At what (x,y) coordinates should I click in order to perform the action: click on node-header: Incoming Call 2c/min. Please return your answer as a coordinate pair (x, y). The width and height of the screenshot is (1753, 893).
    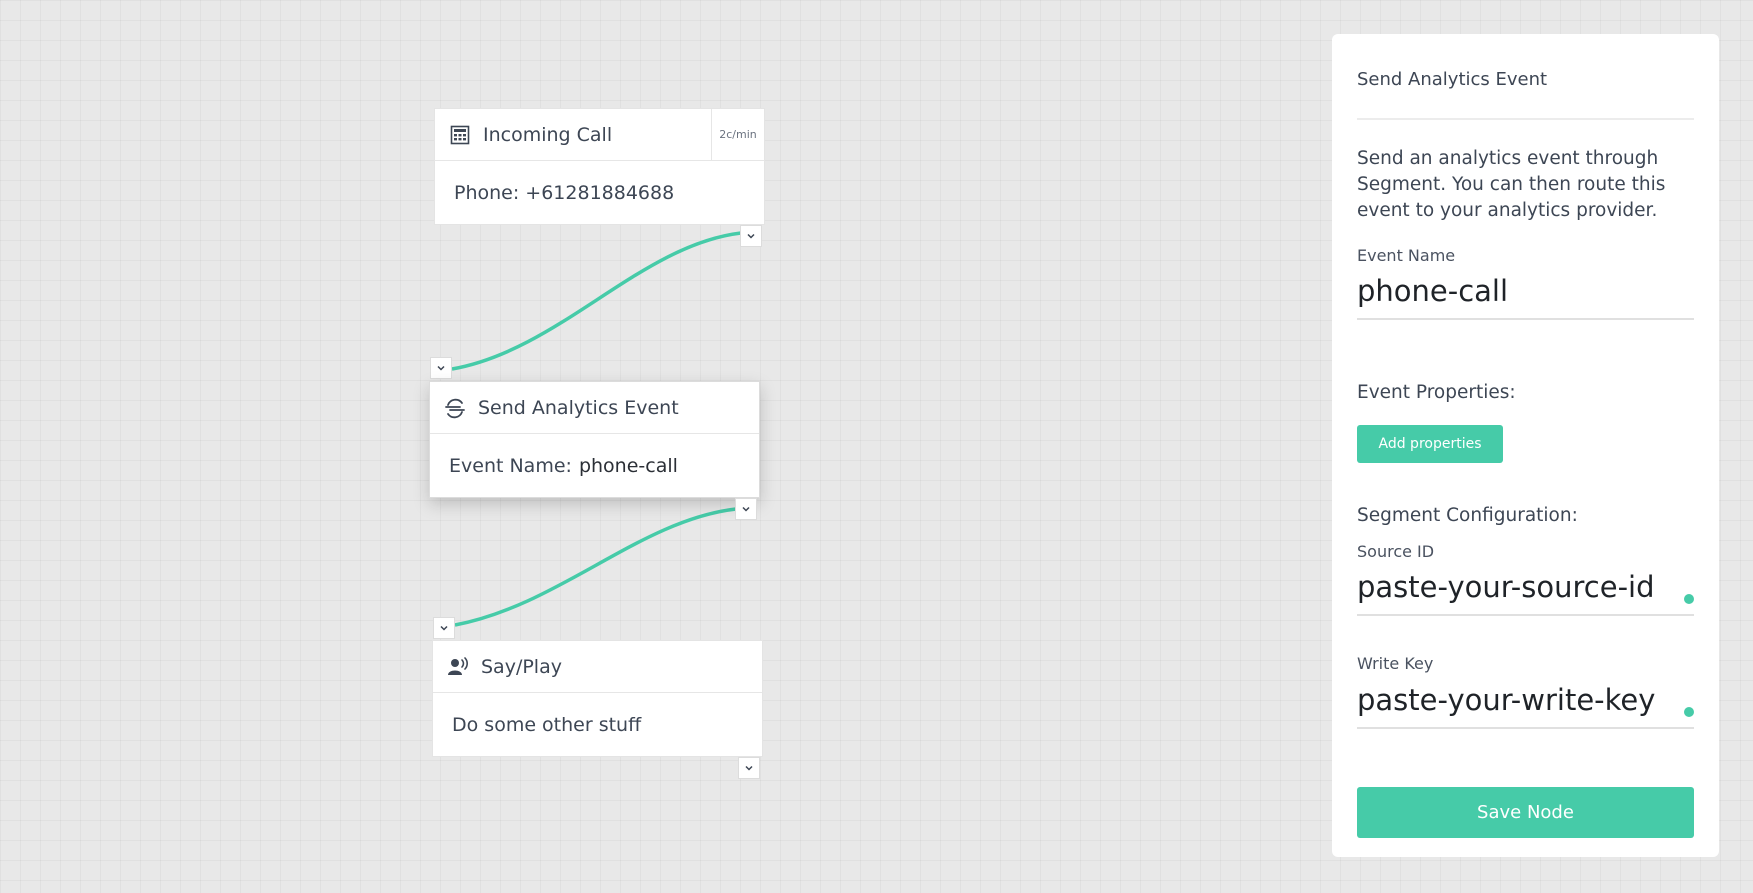
    Looking at the image, I should click on (599, 135).